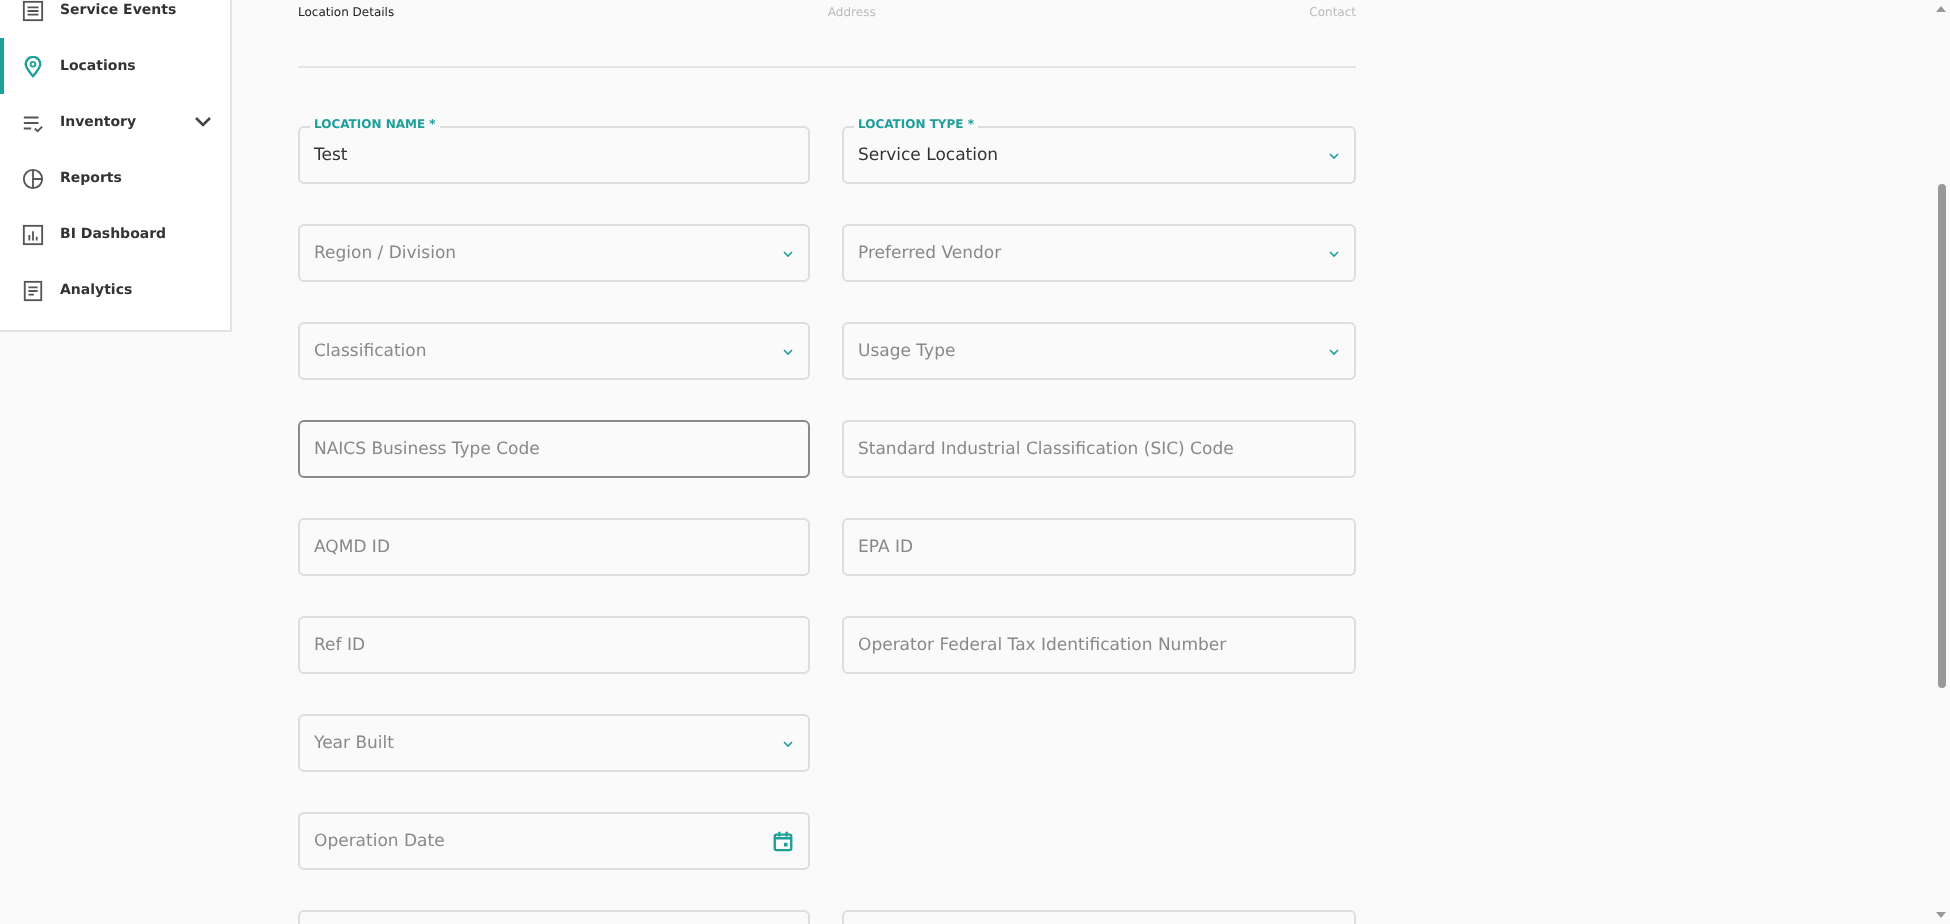 The width and height of the screenshot is (1950, 924). What do you see at coordinates (554, 547) in the screenshot?
I see `input-field: AQMD ID` at bounding box center [554, 547].